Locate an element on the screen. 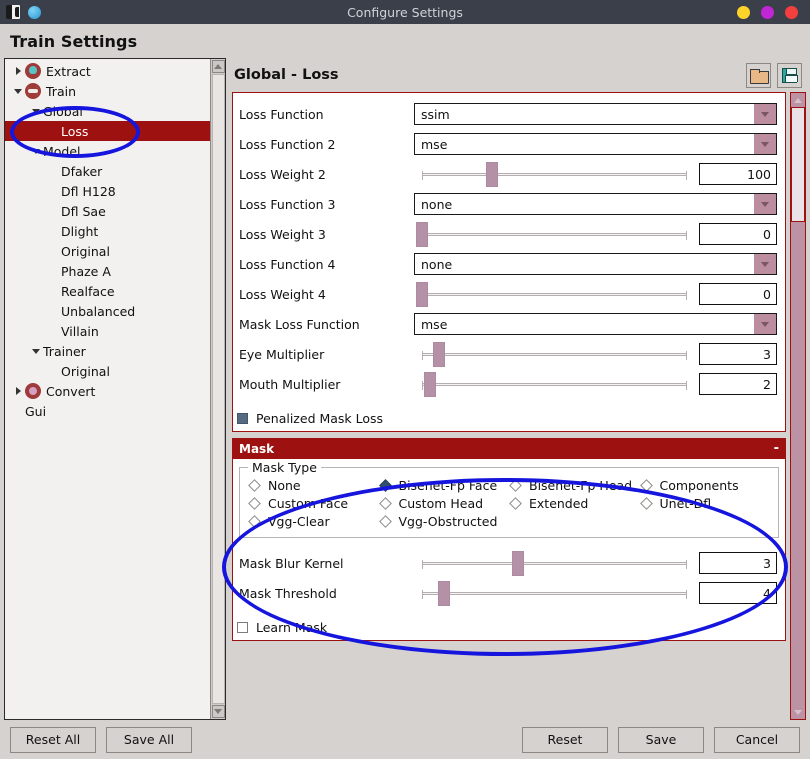  tree-scrollbar is located at coordinates (217, 389).